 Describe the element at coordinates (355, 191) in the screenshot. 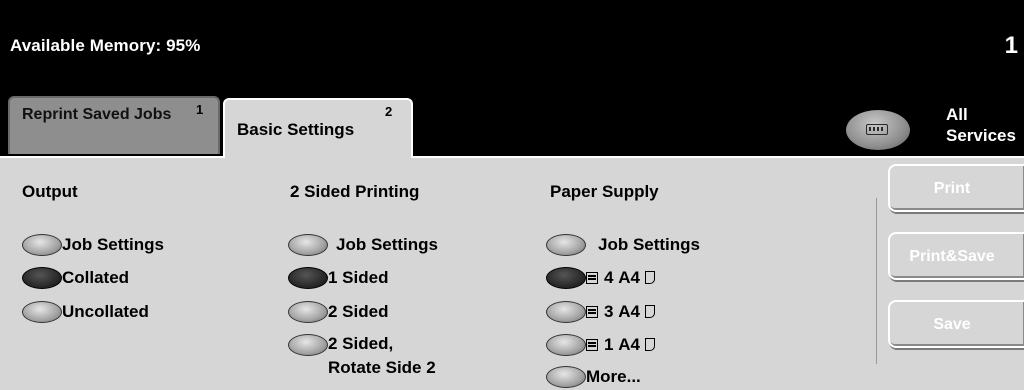

I see `two-sided-heading: 2 Sided Printing` at that location.